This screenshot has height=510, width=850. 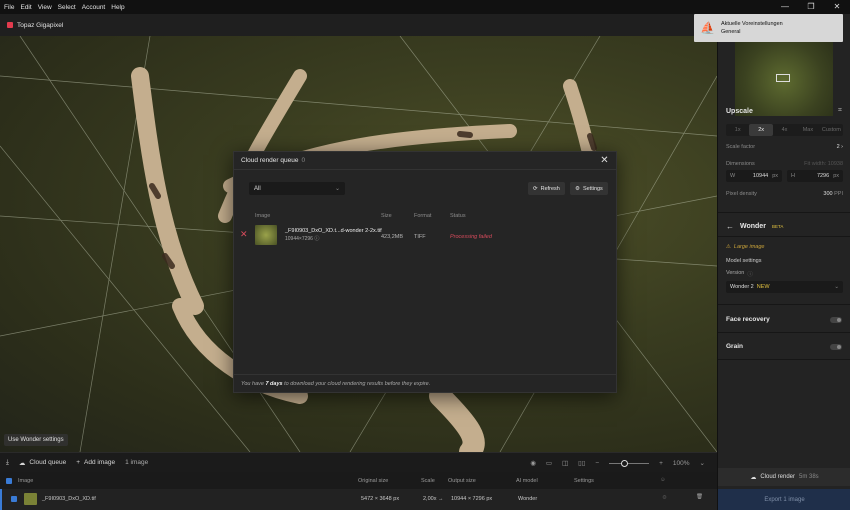 I want to click on height-unit: px, so click(x=836, y=176).